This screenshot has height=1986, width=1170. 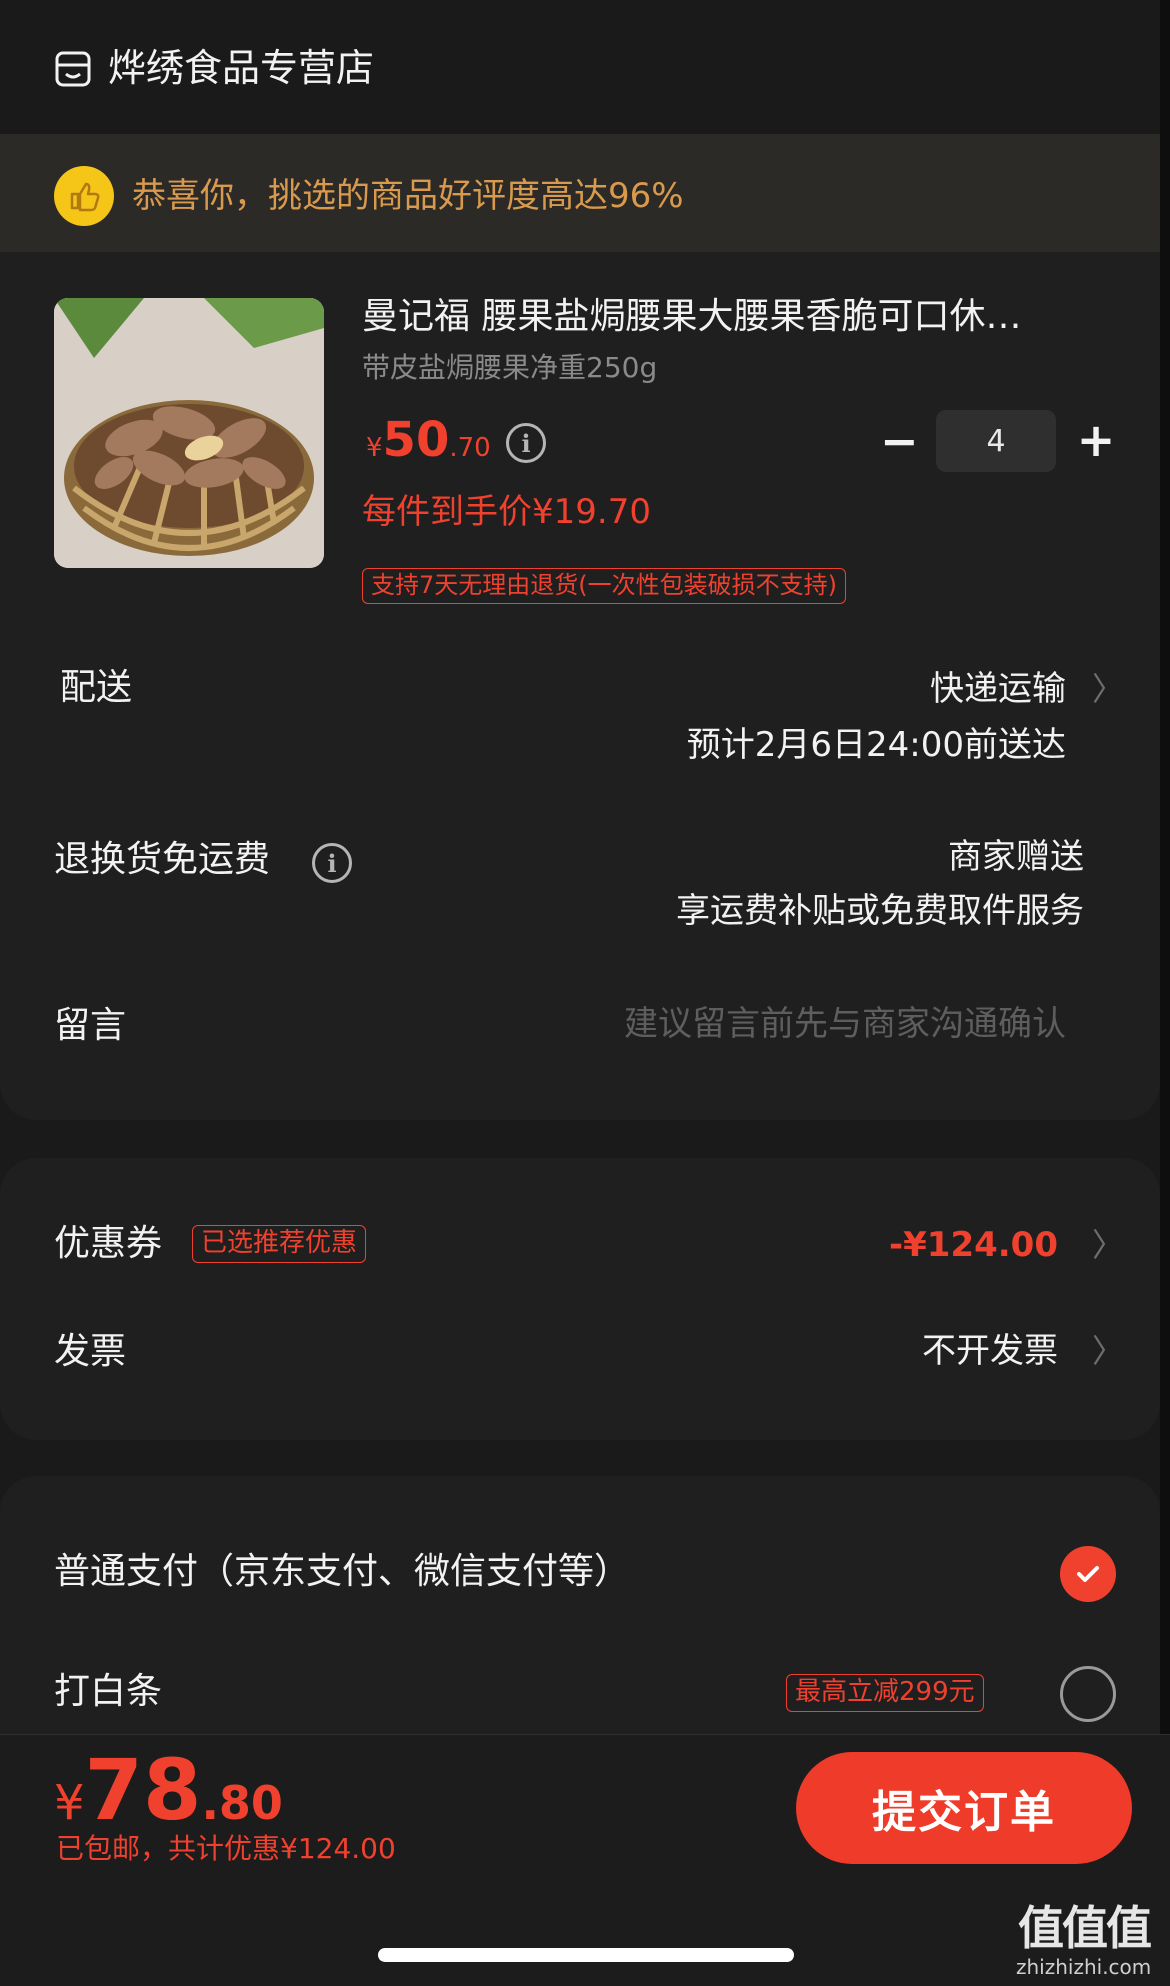 What do you see at coordinates (73, 69) in the screenshot?
I see `store-icon` at bounding box center [73, 69].